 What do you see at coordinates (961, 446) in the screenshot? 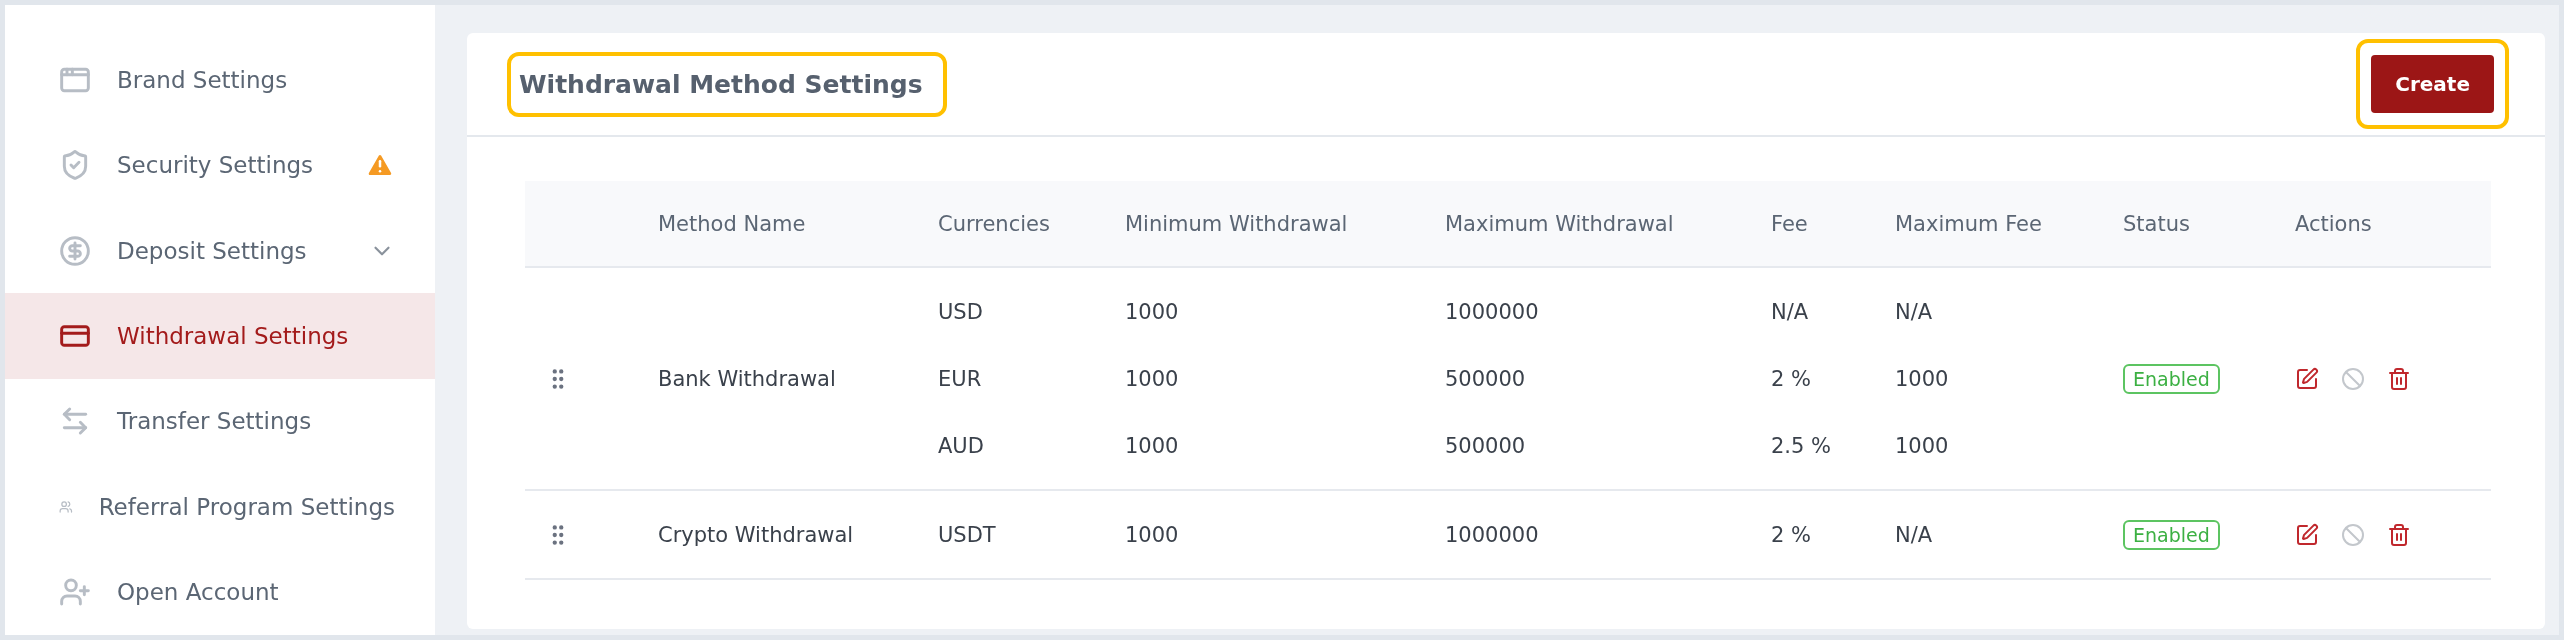
I see `table-cell-text: AUD` at bounding box center [961, 446].